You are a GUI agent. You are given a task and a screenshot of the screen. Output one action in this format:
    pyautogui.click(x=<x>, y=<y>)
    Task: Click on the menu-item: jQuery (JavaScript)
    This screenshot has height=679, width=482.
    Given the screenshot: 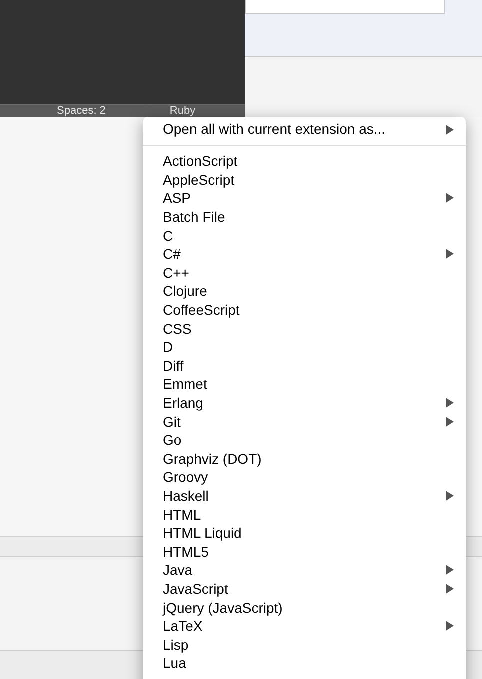 What is the action you would take?
    pyautogui.click(x=304, y=607)
    